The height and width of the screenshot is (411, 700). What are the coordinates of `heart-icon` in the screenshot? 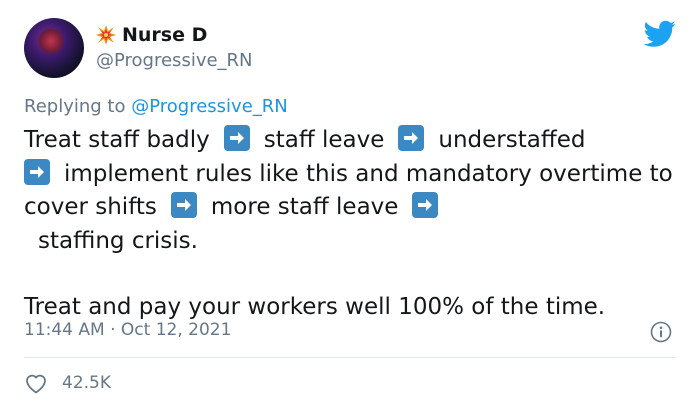 It's located at (36, 383).